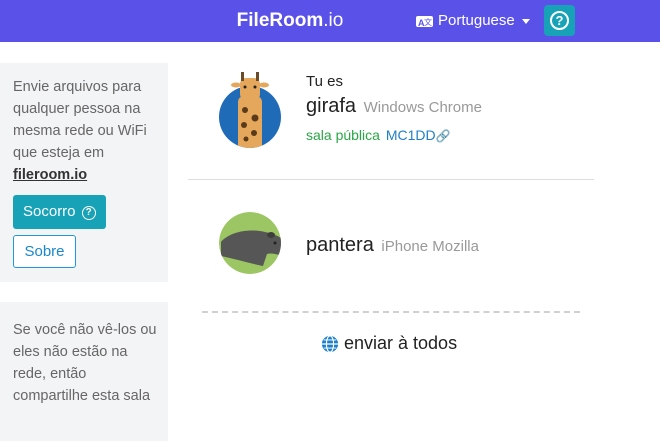 Image resolution: width=660 pixels, height=441 pixels. Describe the element at coordinates (401, 343) in the screenshot. I see `send-to-all-label: enviar à todos` at that location.